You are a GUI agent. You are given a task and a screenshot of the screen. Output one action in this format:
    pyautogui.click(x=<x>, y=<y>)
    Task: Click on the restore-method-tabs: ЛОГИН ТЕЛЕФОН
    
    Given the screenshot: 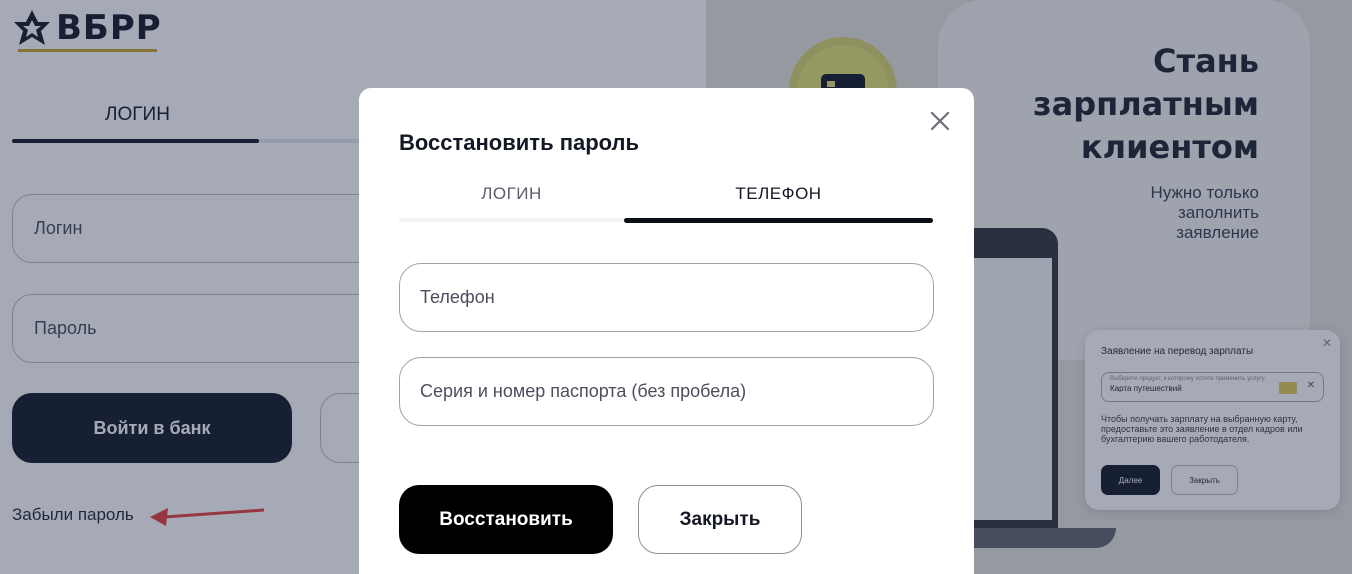 What is the action you would take?
    pyautogui.click(x=666, y=204)
    